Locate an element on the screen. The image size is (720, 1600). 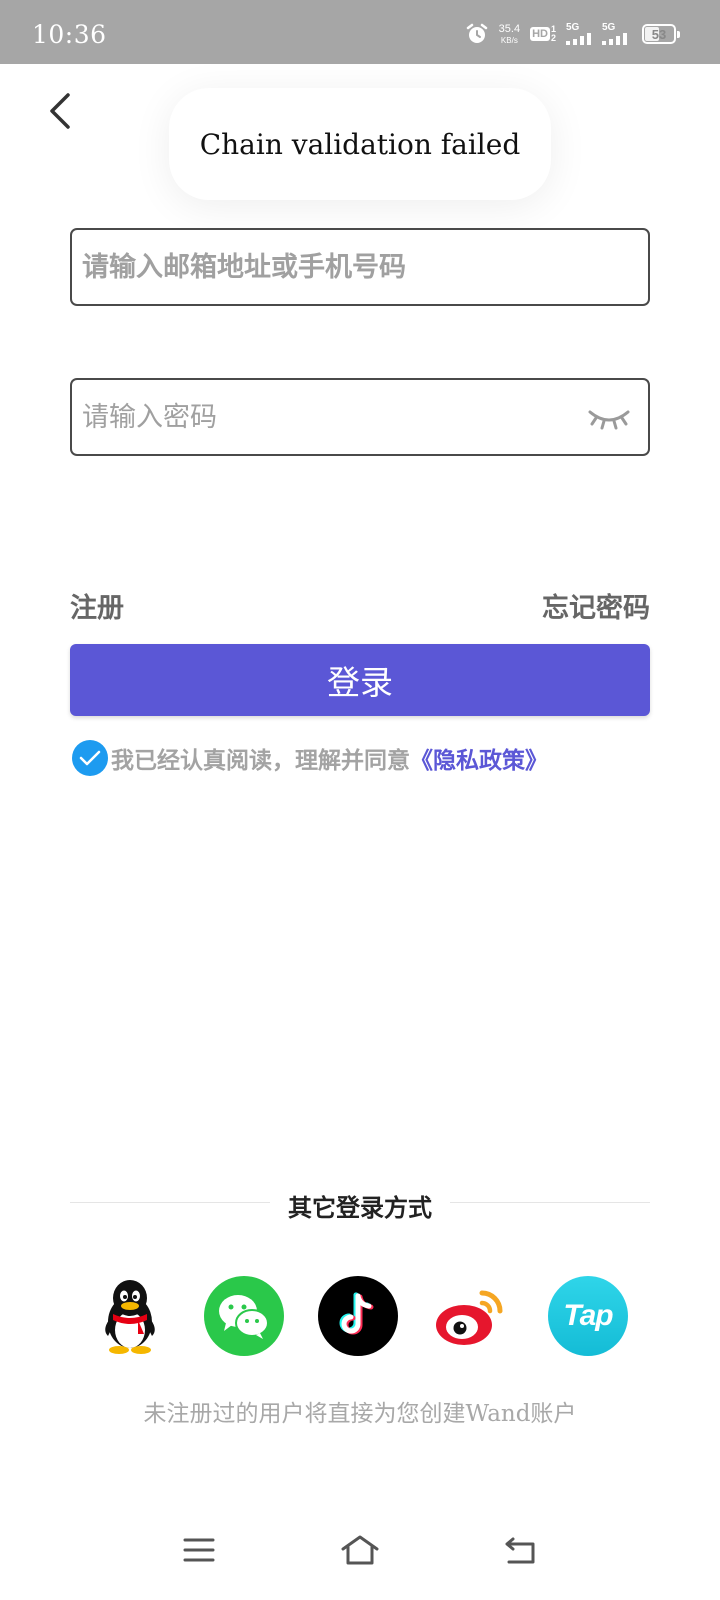
net-speed: 35.4 KB/s is located at coordinates (509, 33).